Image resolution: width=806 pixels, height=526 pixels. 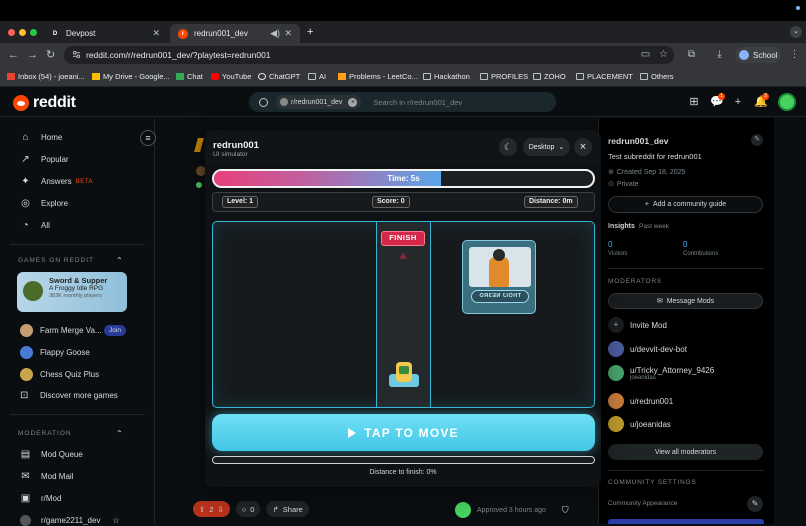 I want to click on bookmark-hackathon: Hackathon, so click(x=446, y=76).